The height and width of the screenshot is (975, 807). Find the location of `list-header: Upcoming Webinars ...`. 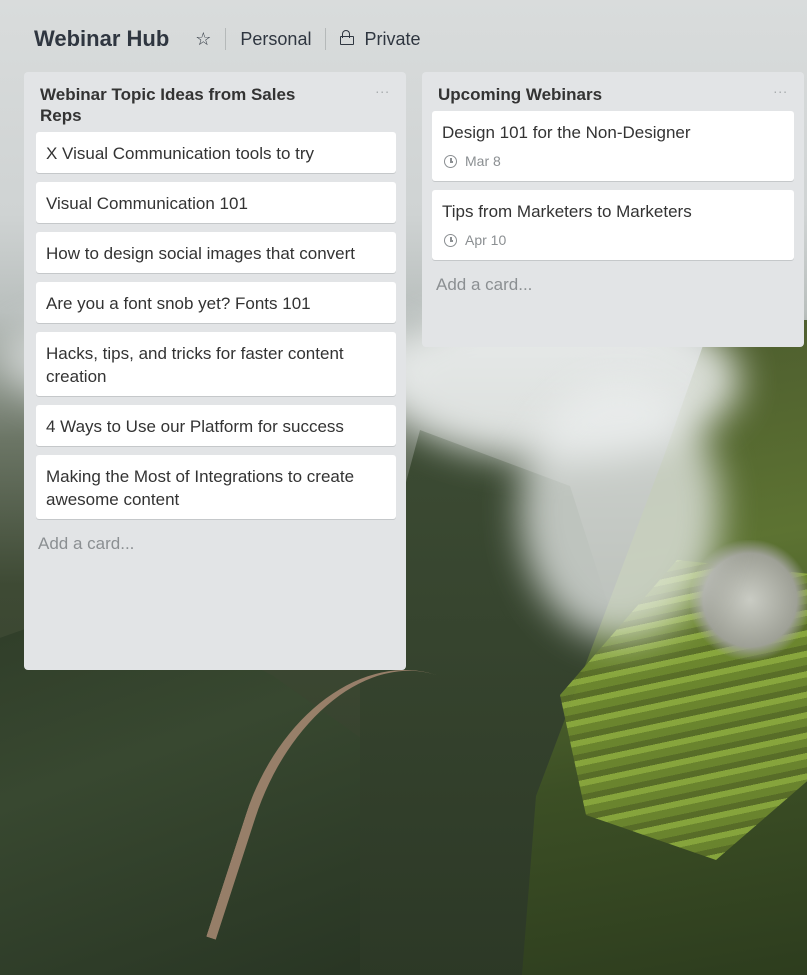

list-header: Upcoming Webinars ... is located at coordinates (613, 91).